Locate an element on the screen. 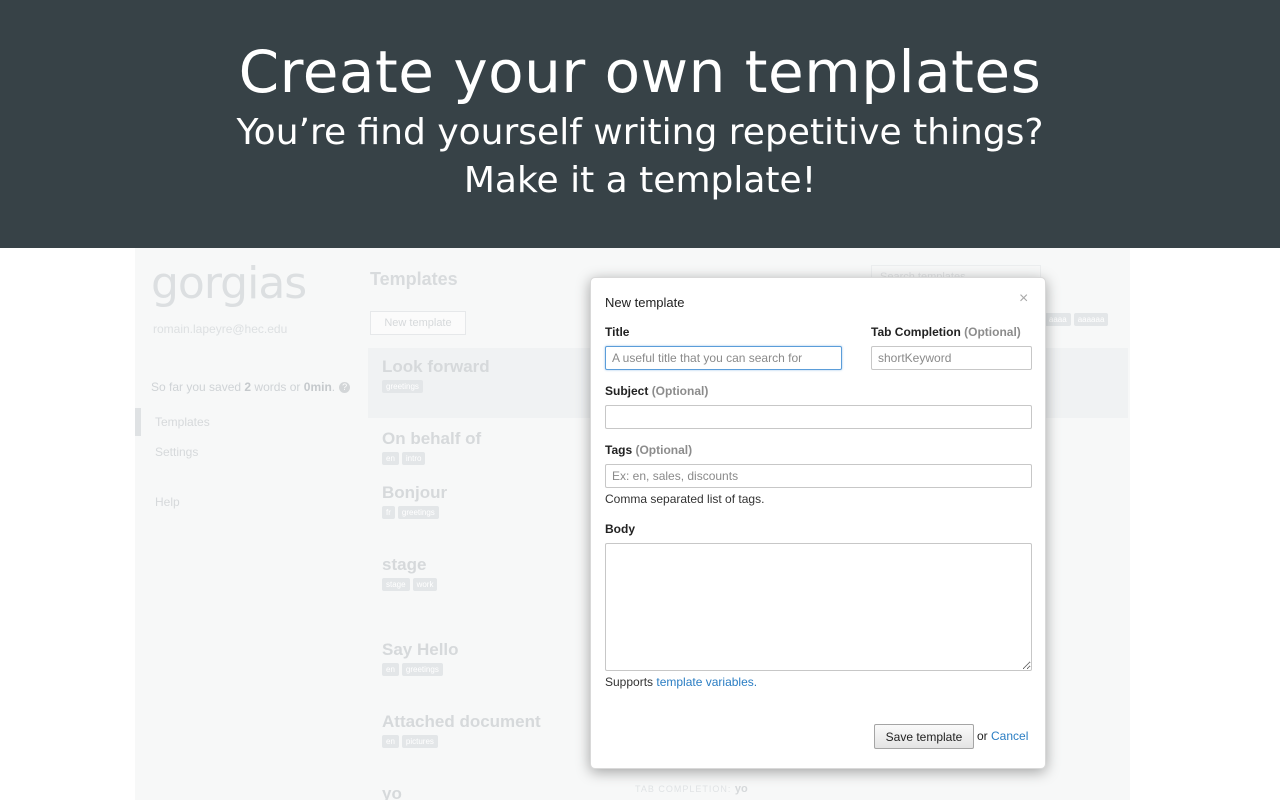 Image resolution: width=1280 pixels, height=800 pixels. tab-completion-readout: TAB COMPLETION: yo is located at coordinates (691, 789).